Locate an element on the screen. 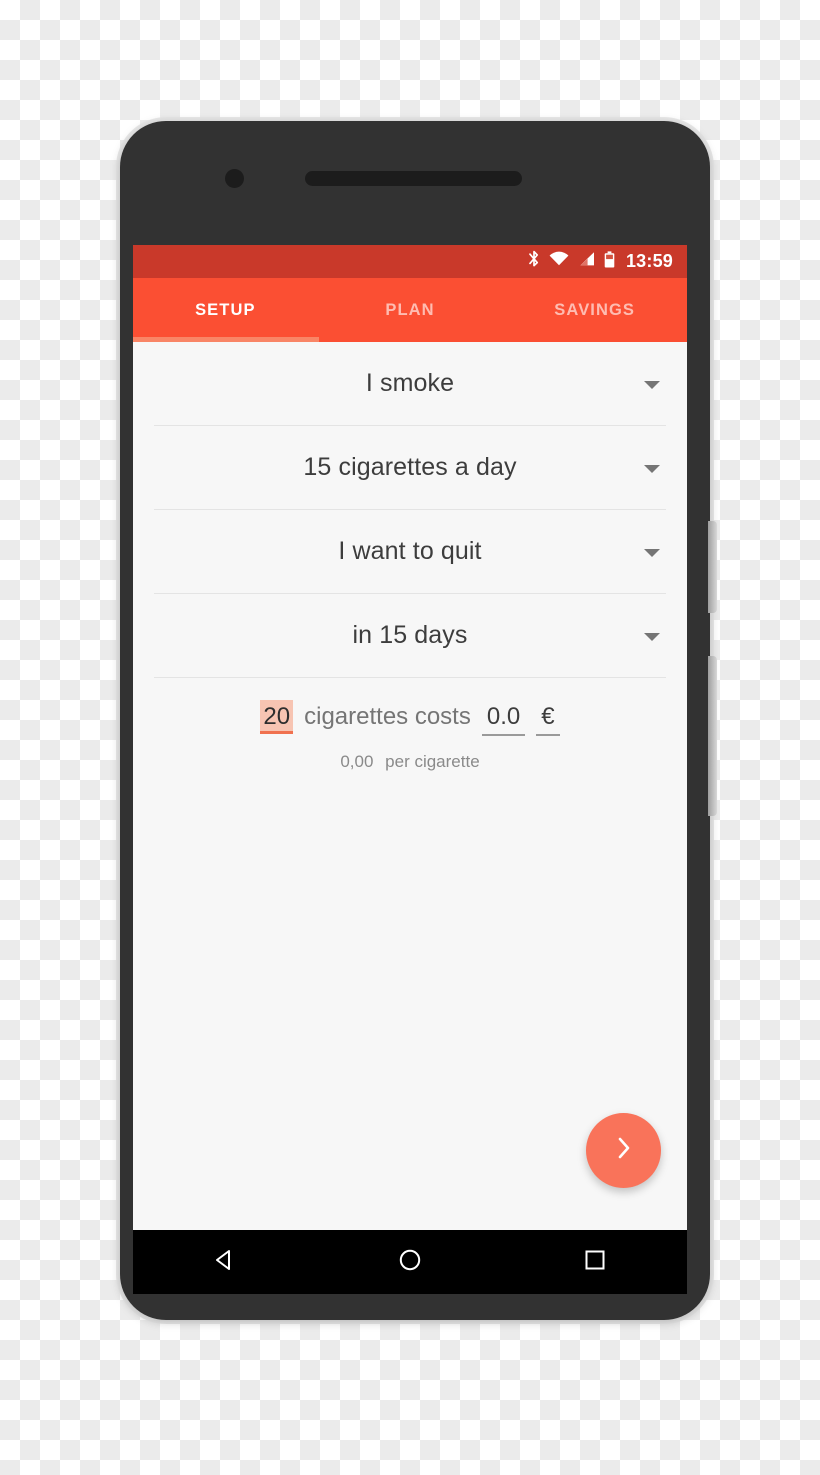 This screenshot has width=820, height=1475. dropdown-goal: I want to quit is located at coordinates (410, 552).